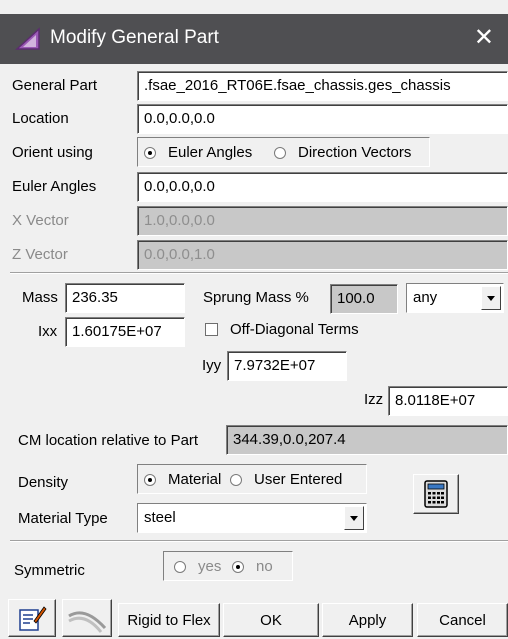  I want to click on calculator-icon, so click(436, 494).